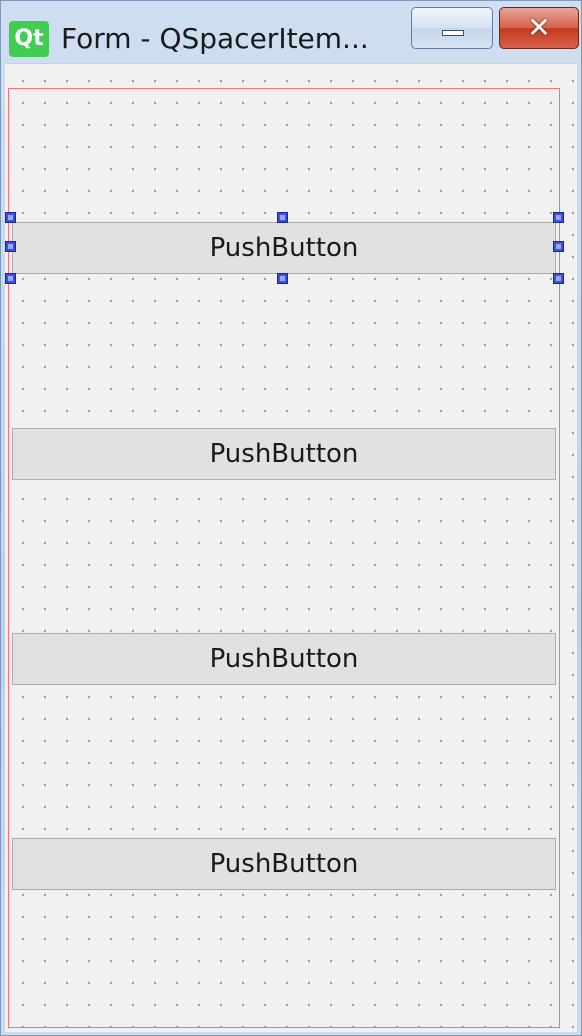 This screenshot has height=1036, width=582. What do you see at coordinates (558, 217) in the screenshot?
I see `selection-handle-top-right` at bounding box center [558, 217].